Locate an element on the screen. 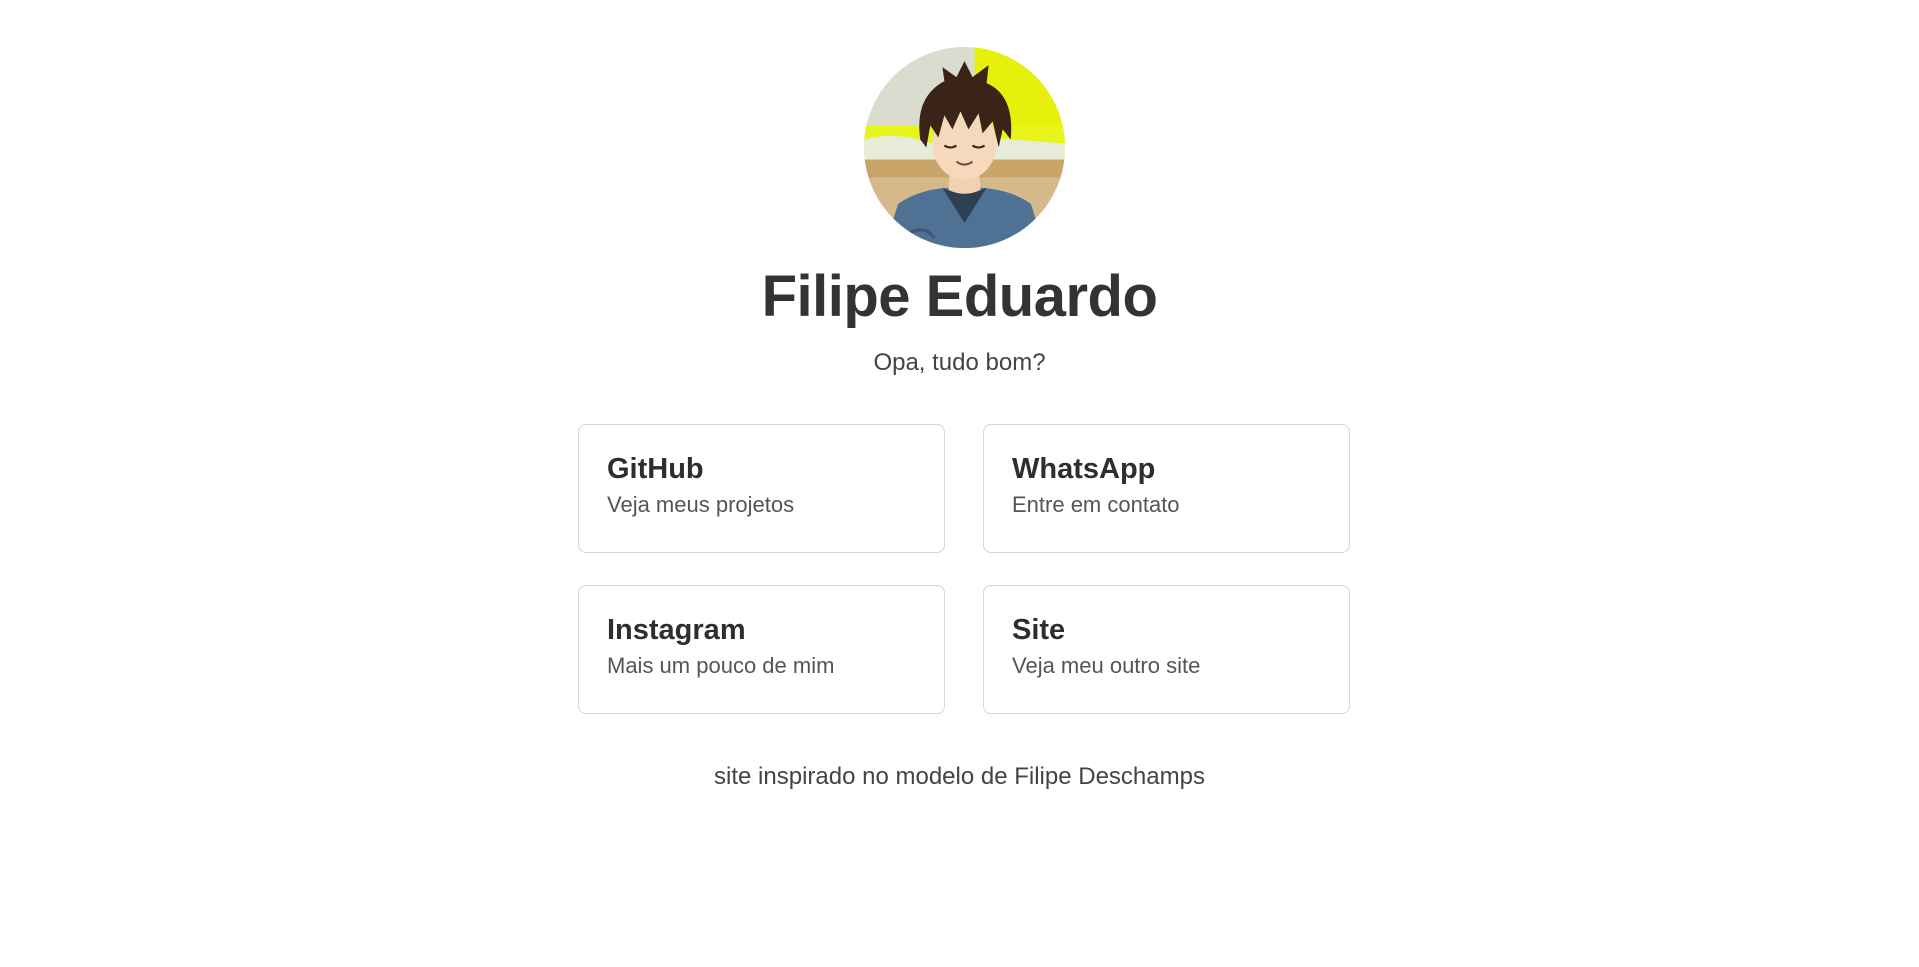 The image size is (1919, 967). card-title: GitHub is located at coordinates (655, 469).